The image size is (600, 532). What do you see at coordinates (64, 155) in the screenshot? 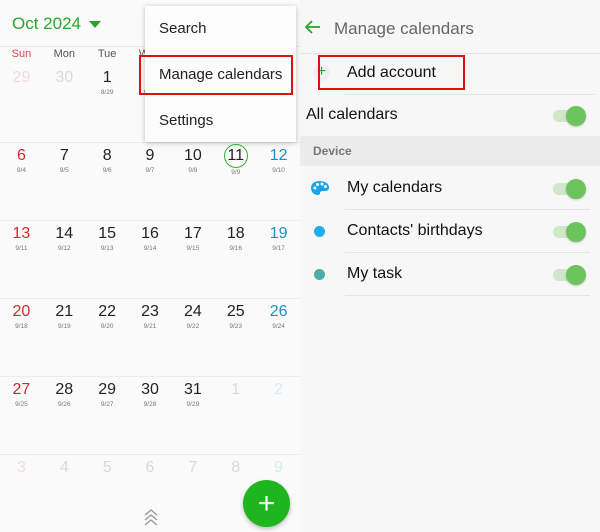
I see `day-number: 7` at bounding box center [64, 155].